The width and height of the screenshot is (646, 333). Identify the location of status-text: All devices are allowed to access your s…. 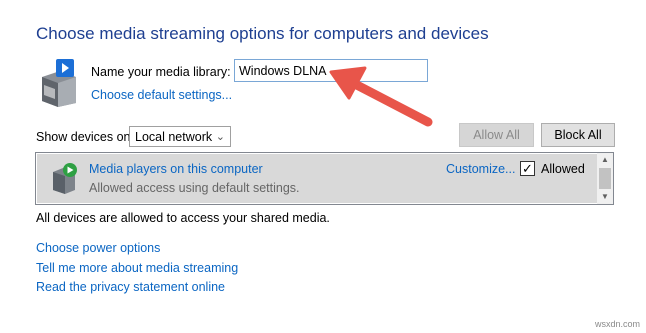
(183, 218).